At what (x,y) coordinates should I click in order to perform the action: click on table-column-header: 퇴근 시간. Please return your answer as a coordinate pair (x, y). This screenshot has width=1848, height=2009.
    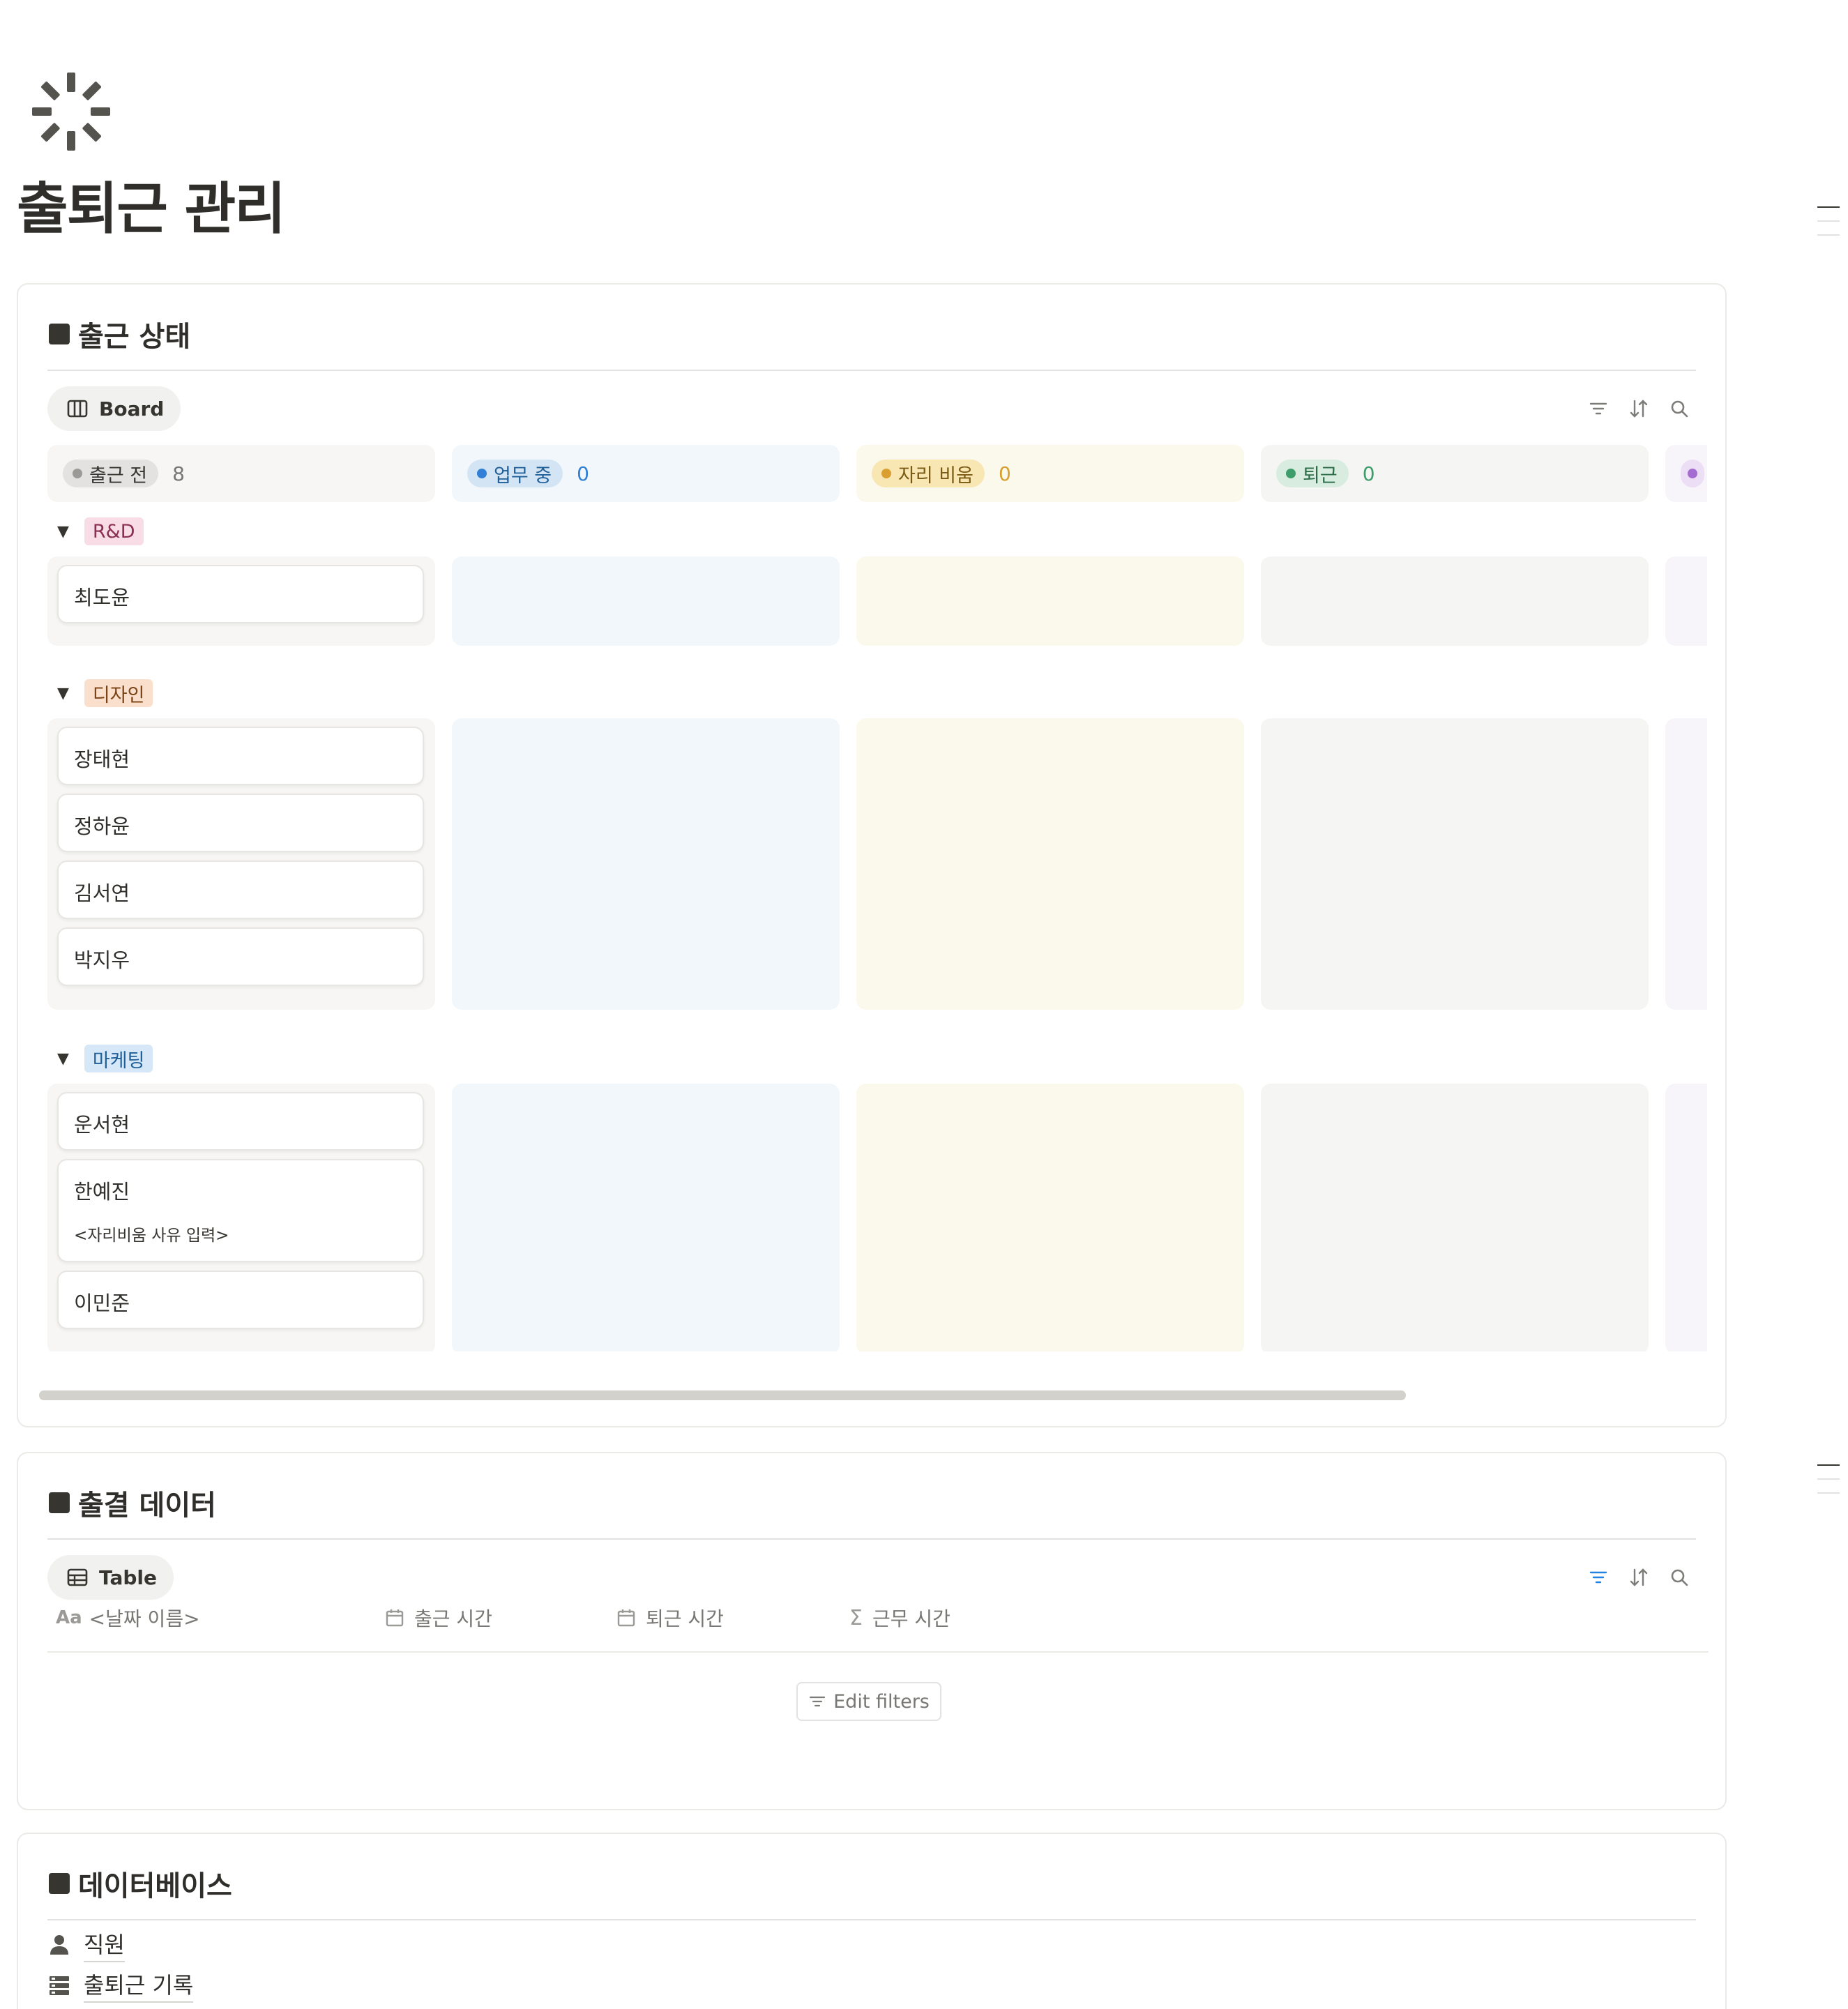
    Looking at the image, I should click on (670, 1618).